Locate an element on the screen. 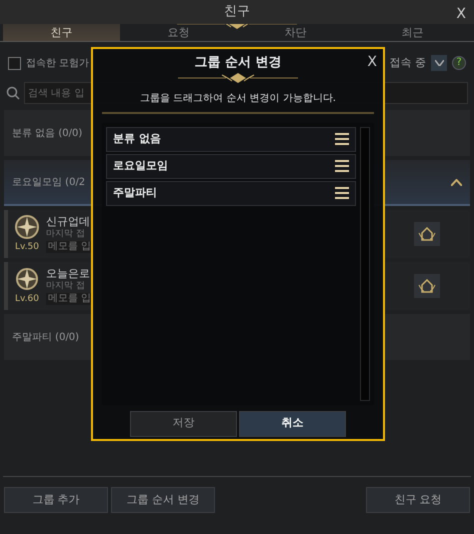 This screenshot has height=534, width=474. level-label: Lv.60 is located at coordinates (27, 299).